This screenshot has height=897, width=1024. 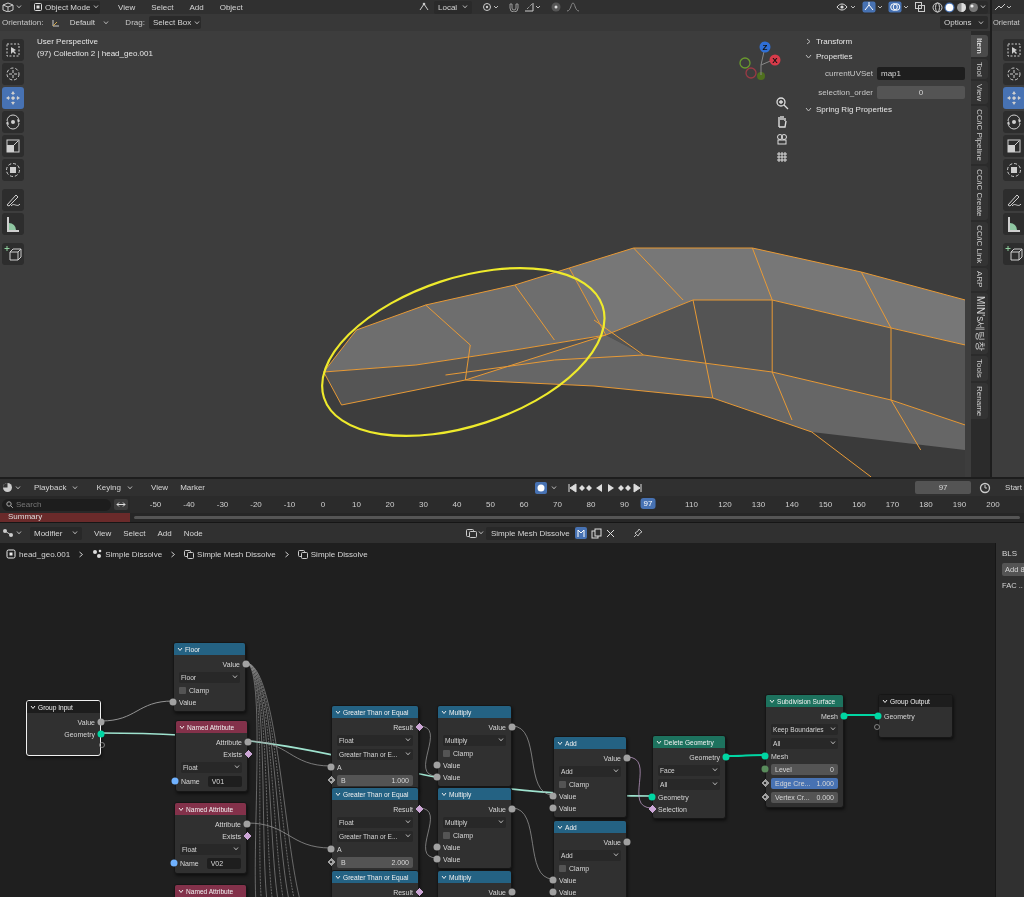 I want to click on visibility-icon, so click(x=847, y=7).